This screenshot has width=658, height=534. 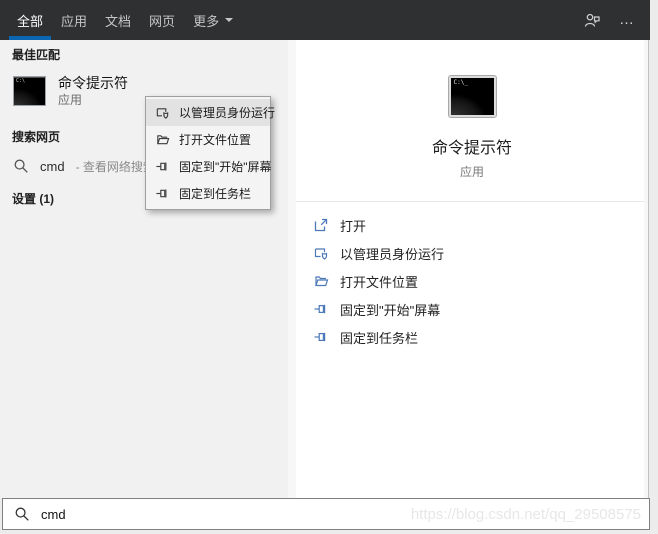 I want to click on tab-apps: 应用, so click(x=74, y=20).